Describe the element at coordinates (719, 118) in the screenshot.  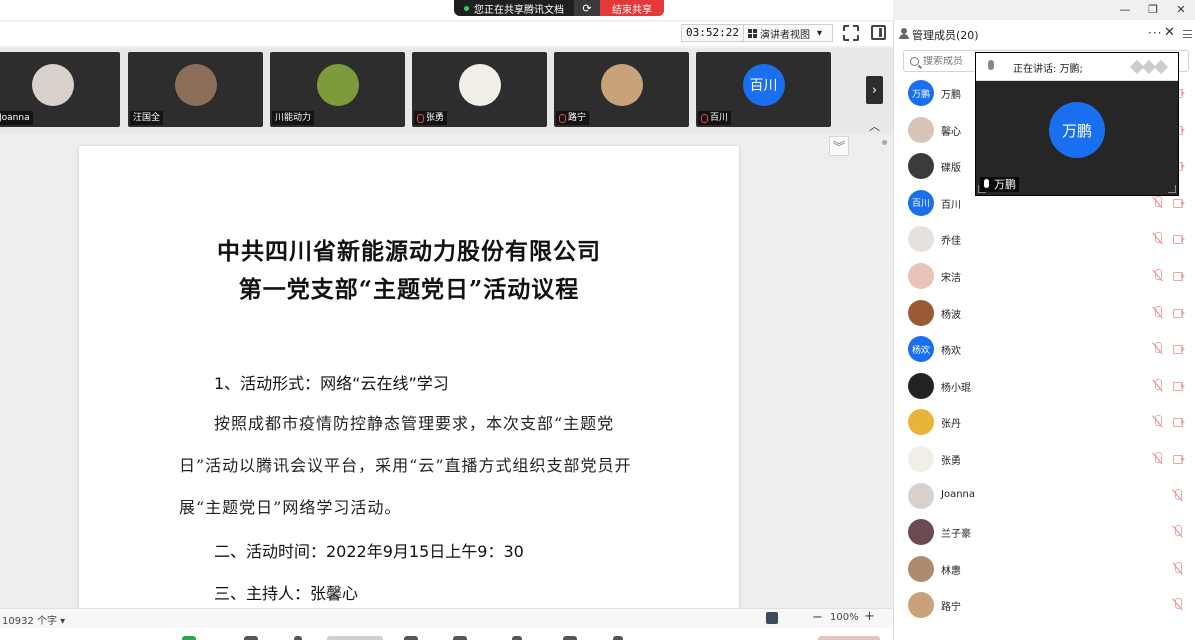
I see `video-tile-label: 百川` at that location.